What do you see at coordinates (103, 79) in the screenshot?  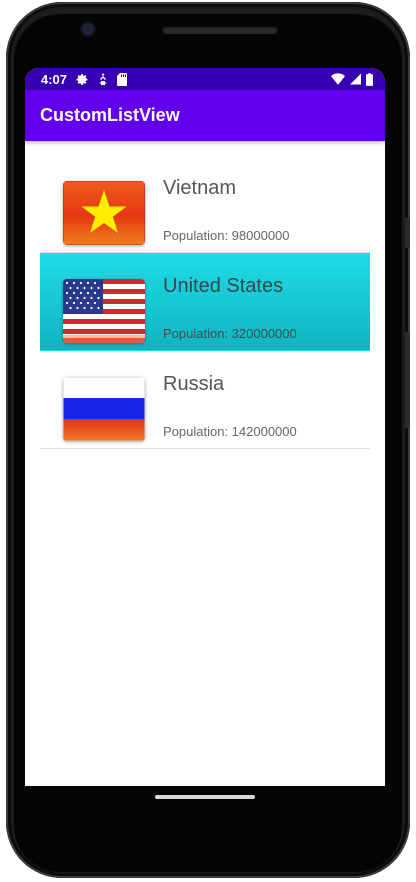 I see `debug-icon` at bounding box center [103, 79].